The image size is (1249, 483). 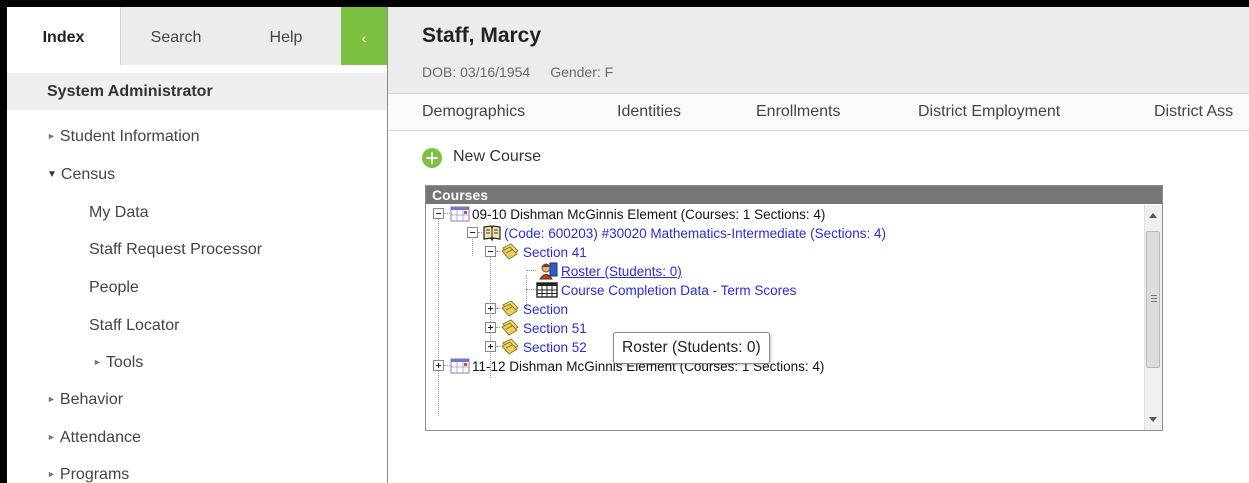 I want to click on roster-tooltip: Roster (Students: 0), so click(x=691, y=348).